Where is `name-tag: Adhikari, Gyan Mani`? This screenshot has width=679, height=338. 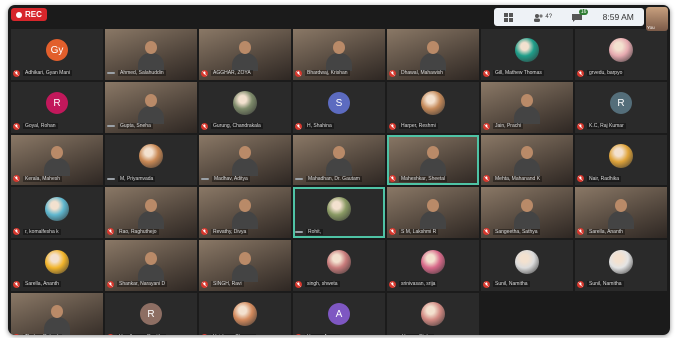 name-tag: Adhikari, Gyan Mani is located at coordinates (57, 73).